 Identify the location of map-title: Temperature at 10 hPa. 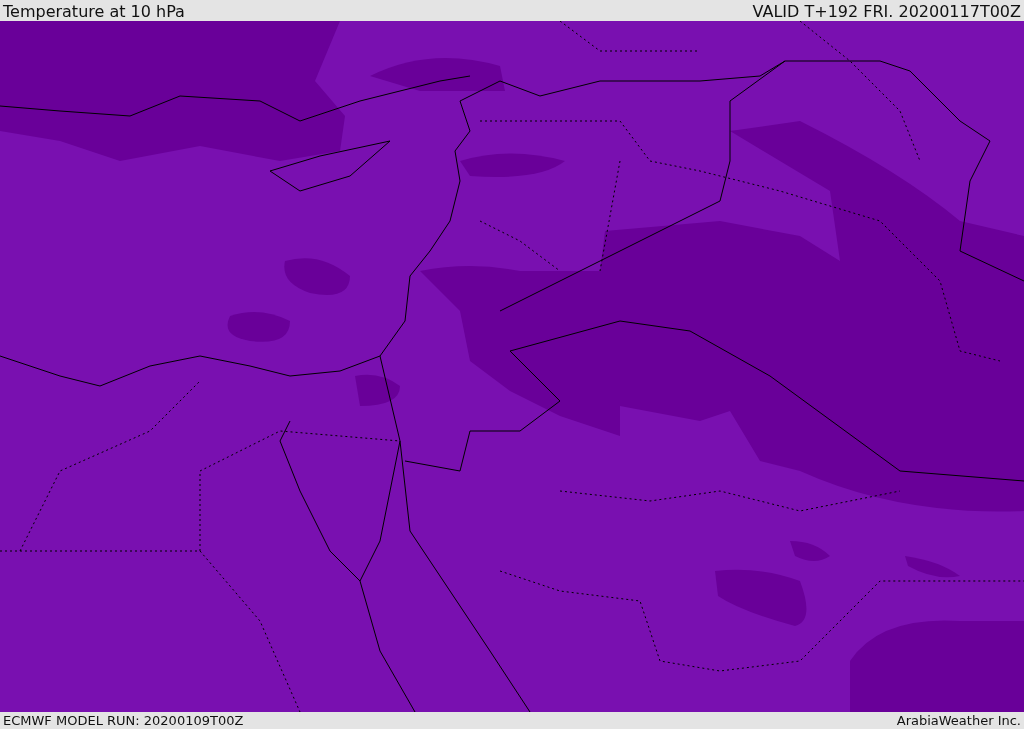
(94, 11).